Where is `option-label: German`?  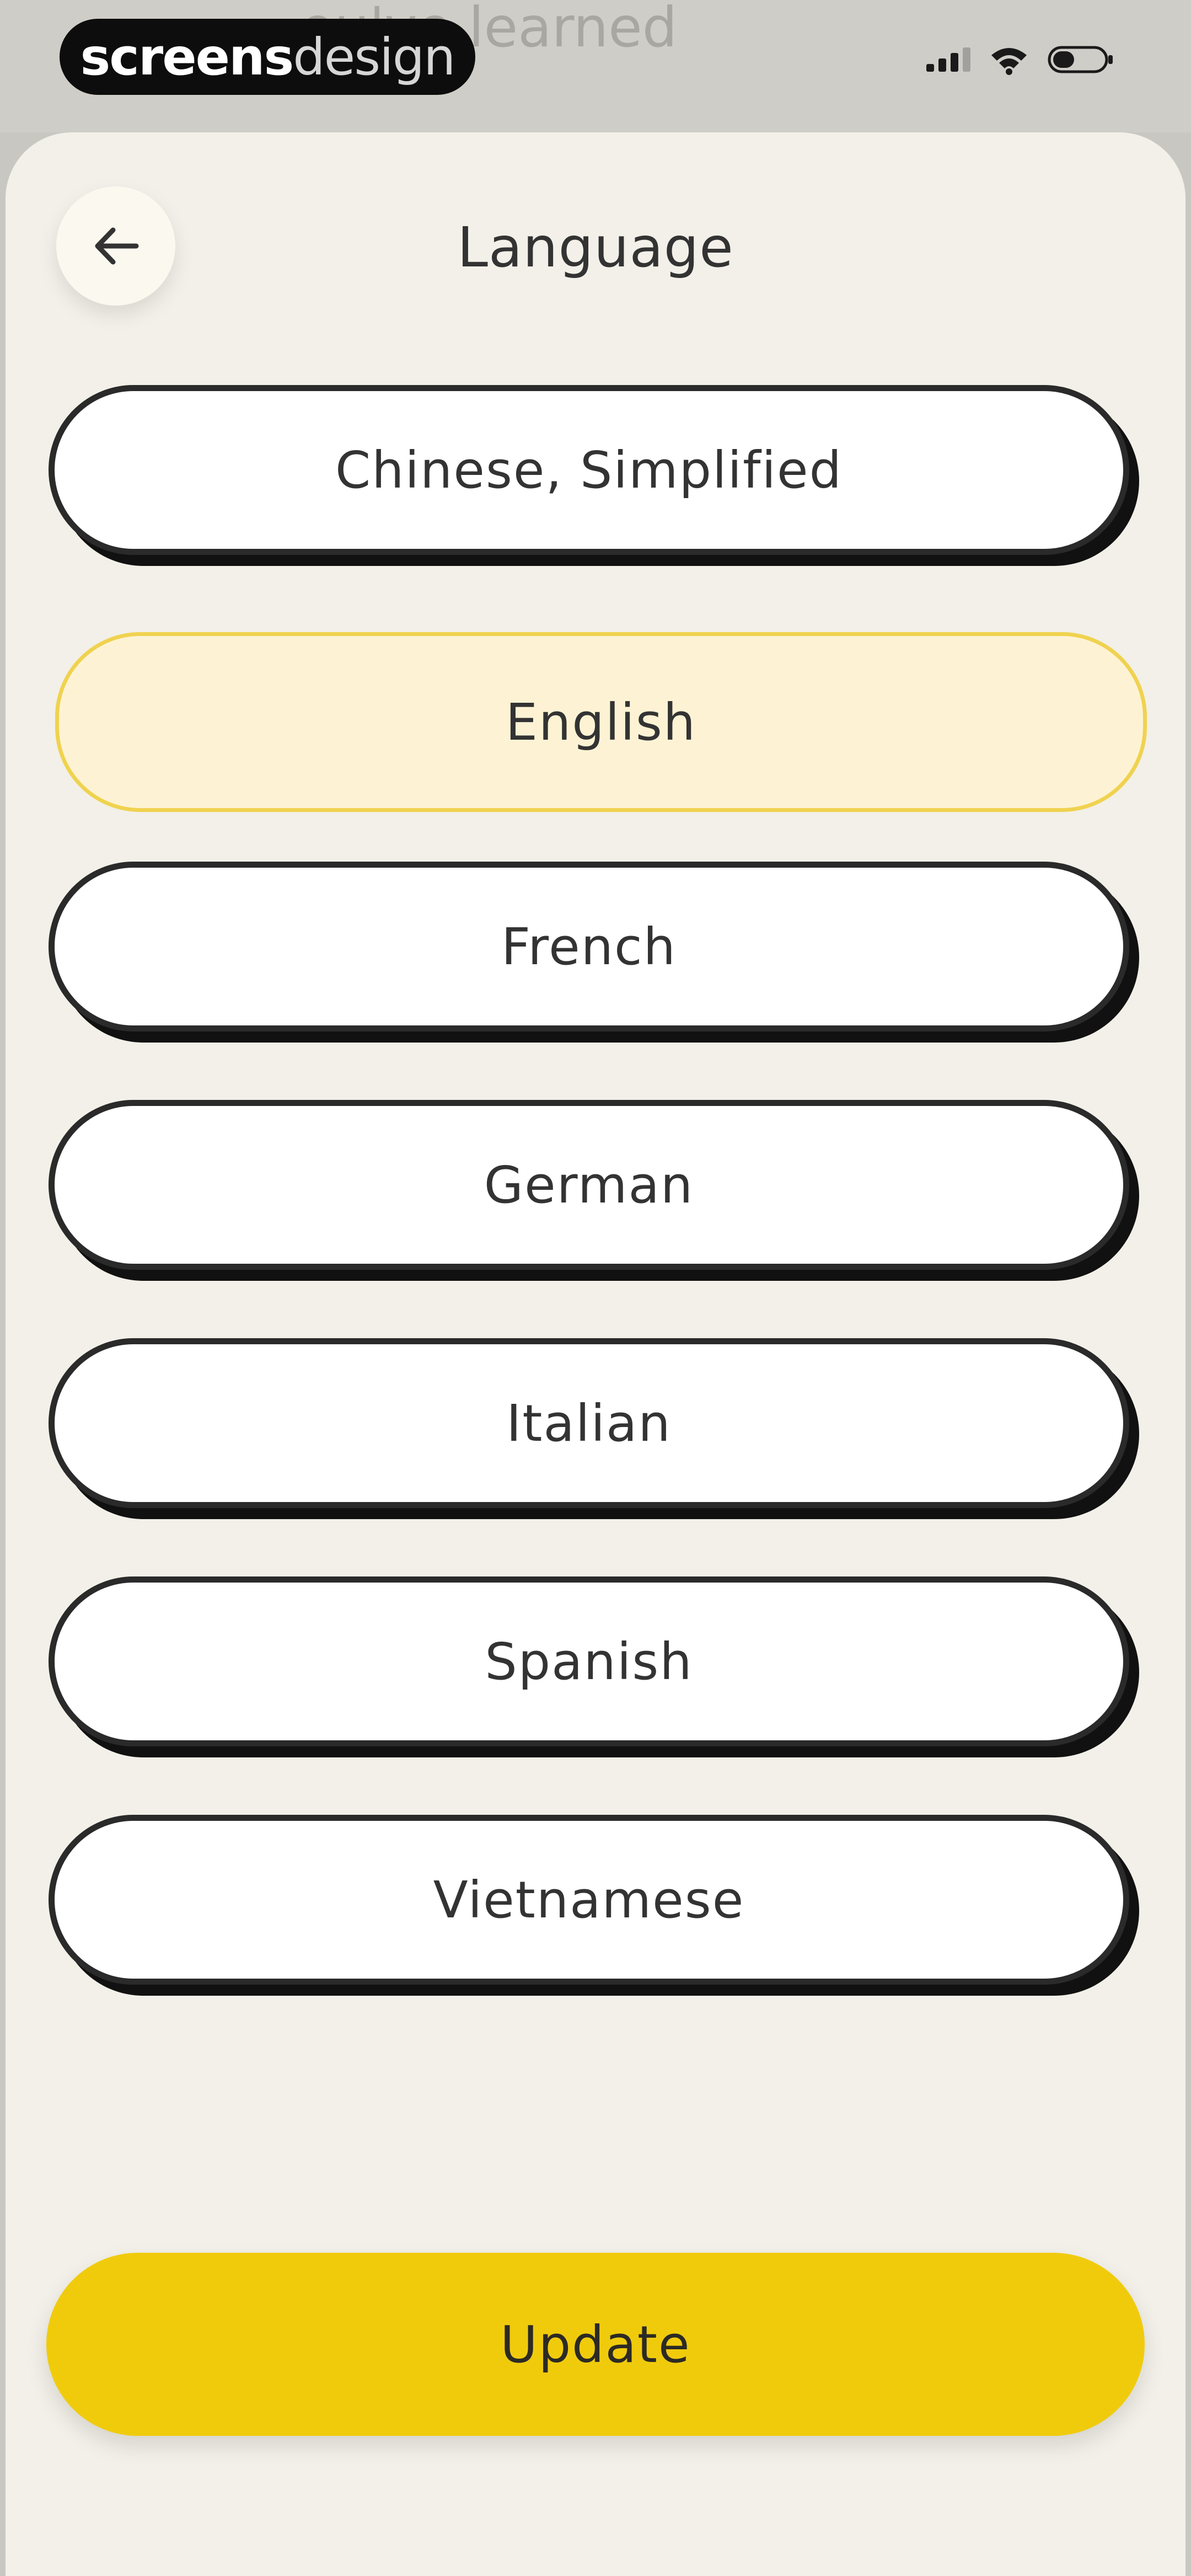
option-label: German is located at coordinates (589, 1185).